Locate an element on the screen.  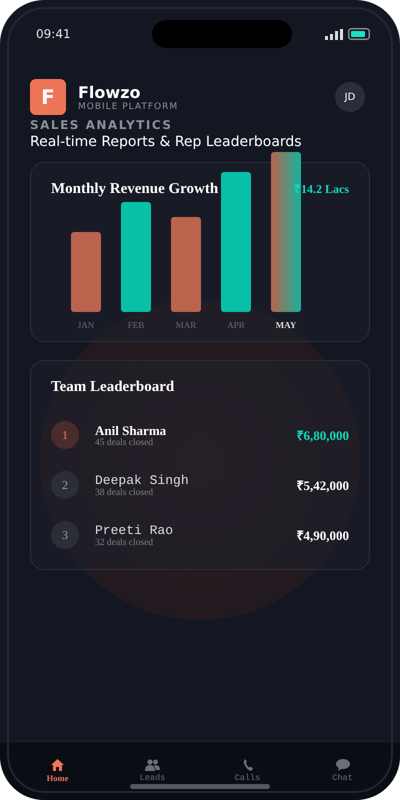
nav-tab: Home is located at coordinates (57, 771).